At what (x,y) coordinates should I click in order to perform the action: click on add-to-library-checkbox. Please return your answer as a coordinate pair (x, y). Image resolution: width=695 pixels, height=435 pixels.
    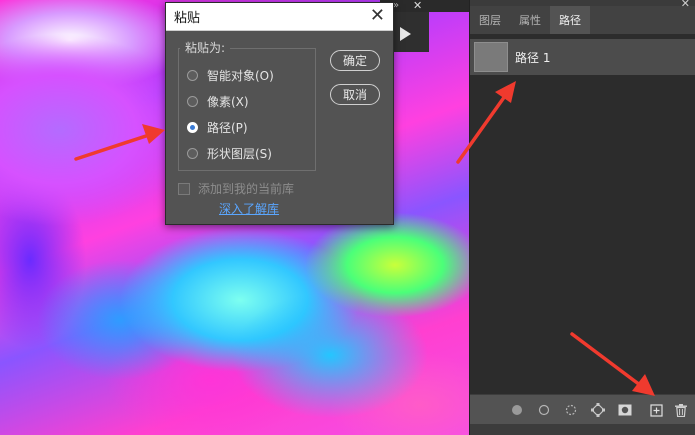
    Looking at the image, I should click on (184, 188).